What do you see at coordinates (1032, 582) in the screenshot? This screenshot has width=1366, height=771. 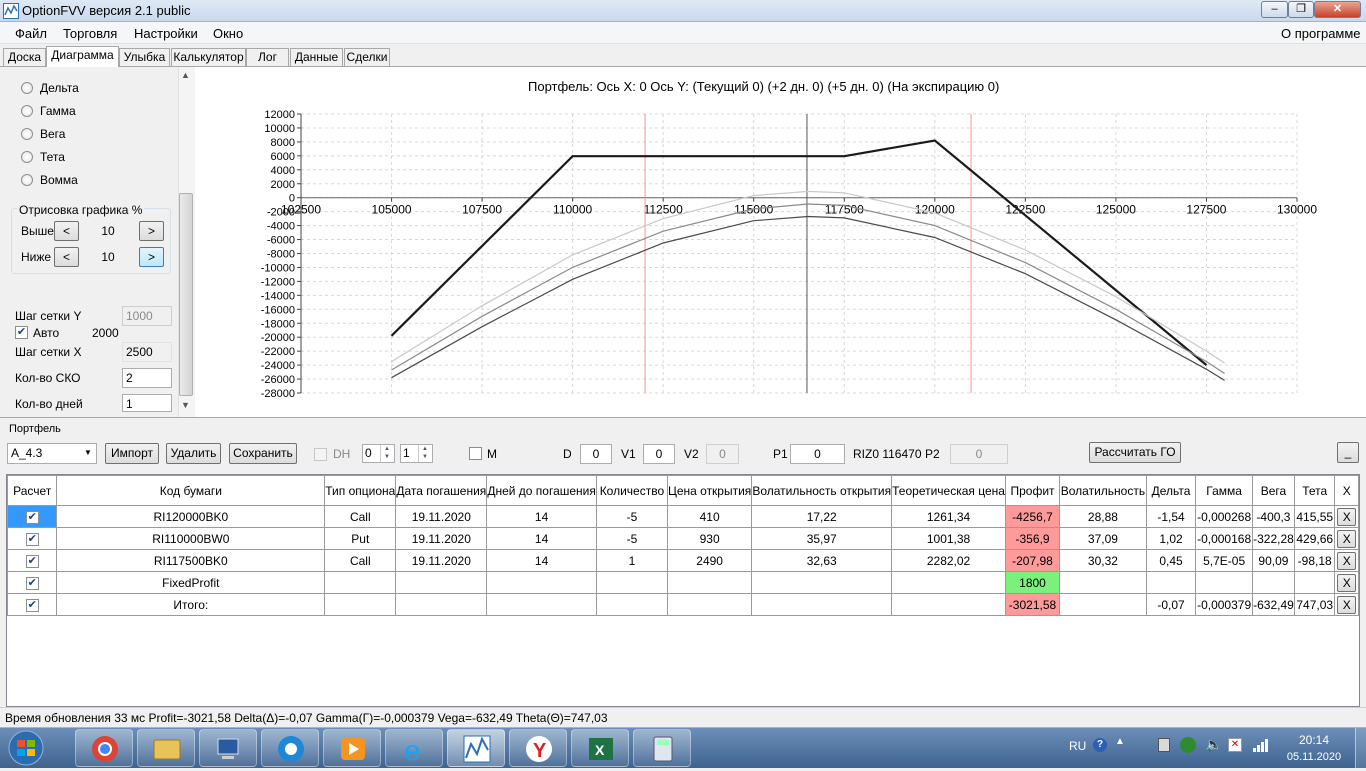 I see `cell-profit: 1800` at bounding box center [1032, 582].